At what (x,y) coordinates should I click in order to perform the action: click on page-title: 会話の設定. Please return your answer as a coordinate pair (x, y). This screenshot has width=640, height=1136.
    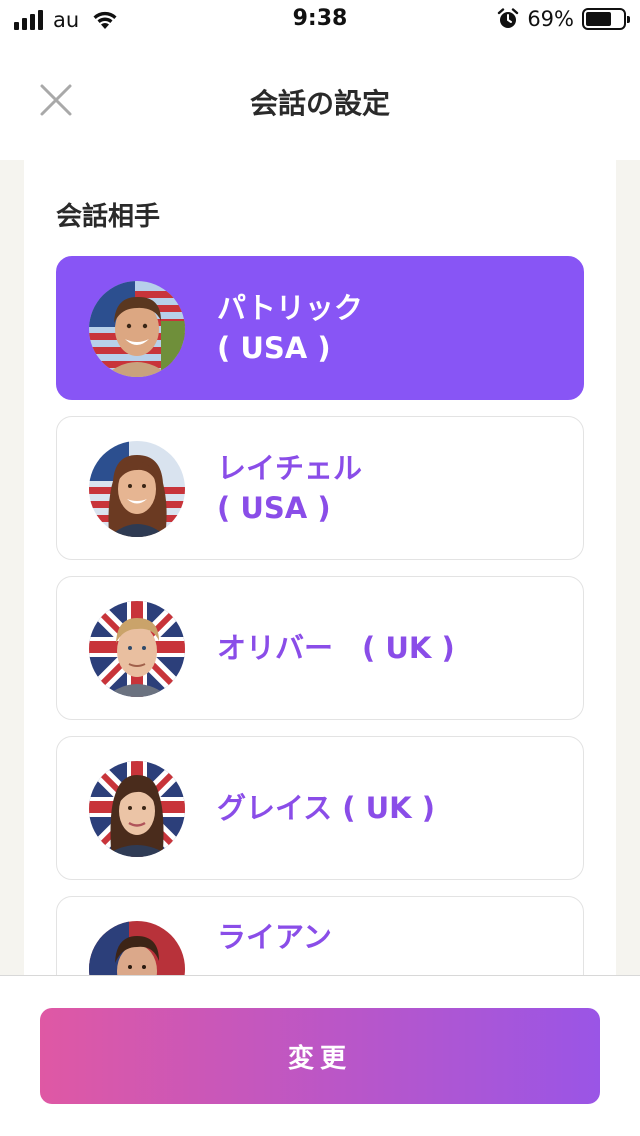
    Looking at the image, I should click on (319, 103).